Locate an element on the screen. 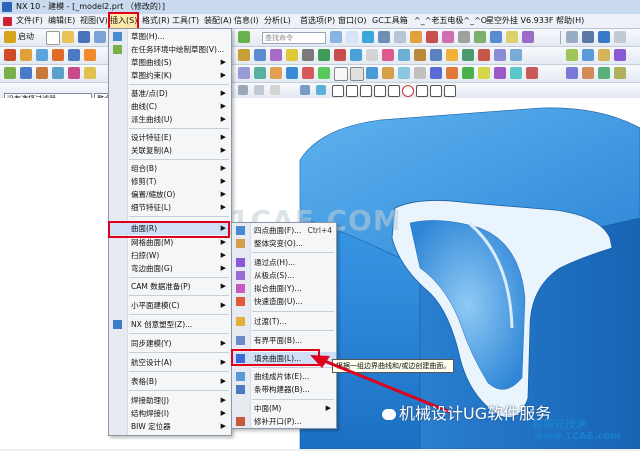  menu-item-detail-feature: 细节特征(L) ▶ is located at coordinates (170, 207).